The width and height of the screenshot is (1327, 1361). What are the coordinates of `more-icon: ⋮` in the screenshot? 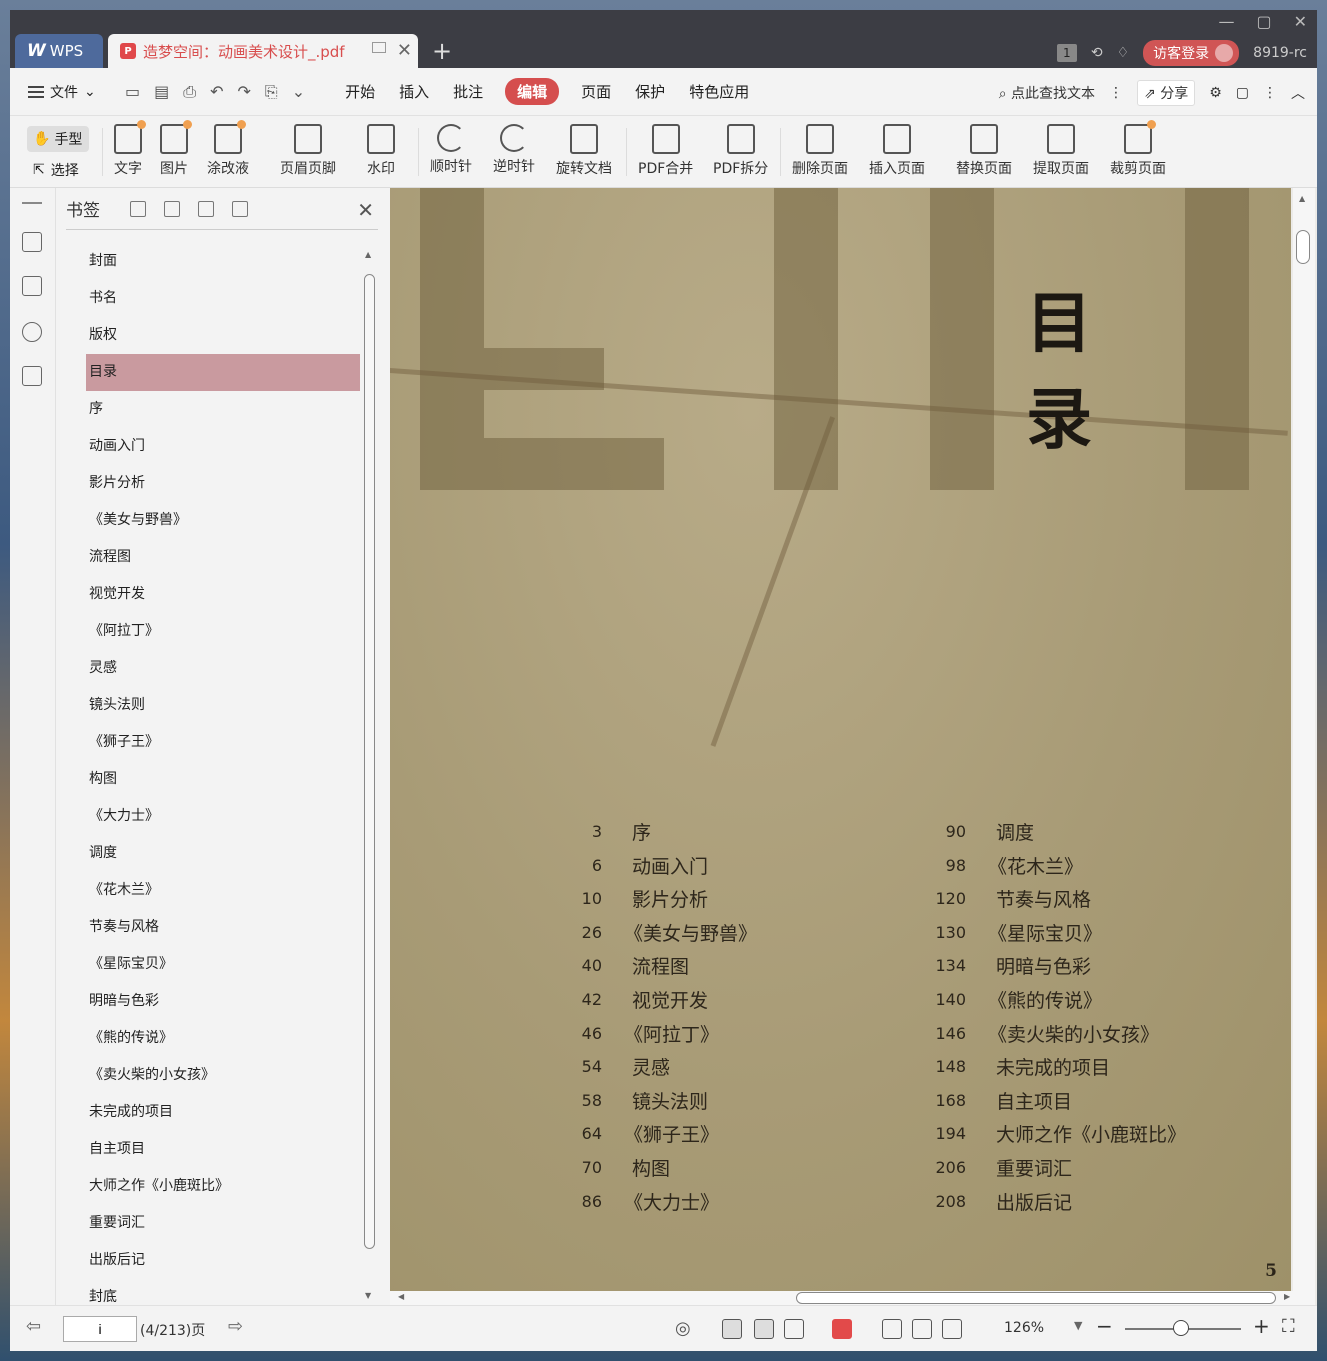 It's located at (1270, 93).